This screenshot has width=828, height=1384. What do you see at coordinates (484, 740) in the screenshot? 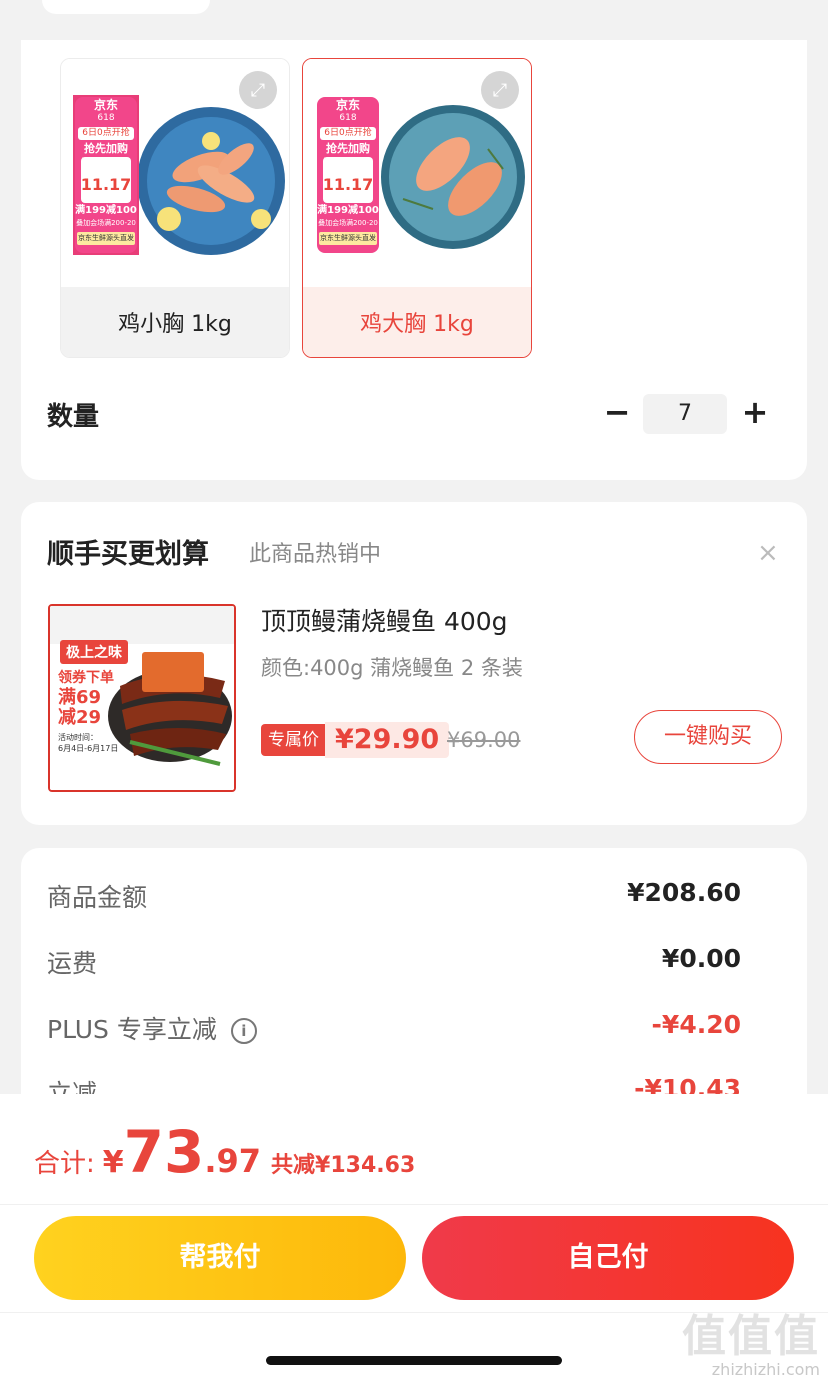
I see `upsell-original-price: ¥69.00` at bounding box center [484, 740].